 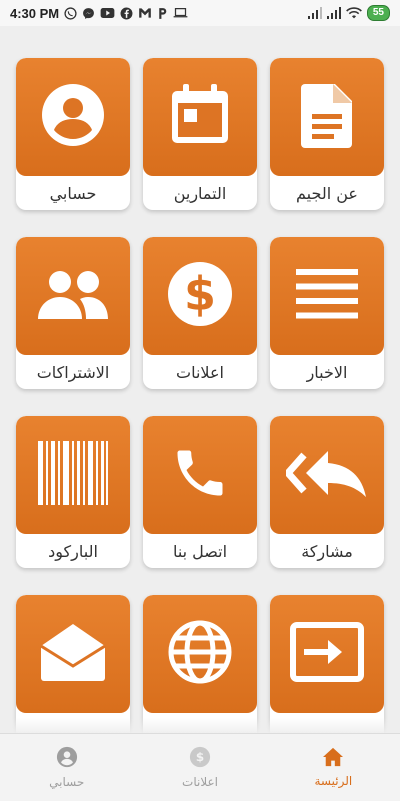 I want to click on status-bar: 4:30 PM 55, so click(x=200, y=13).